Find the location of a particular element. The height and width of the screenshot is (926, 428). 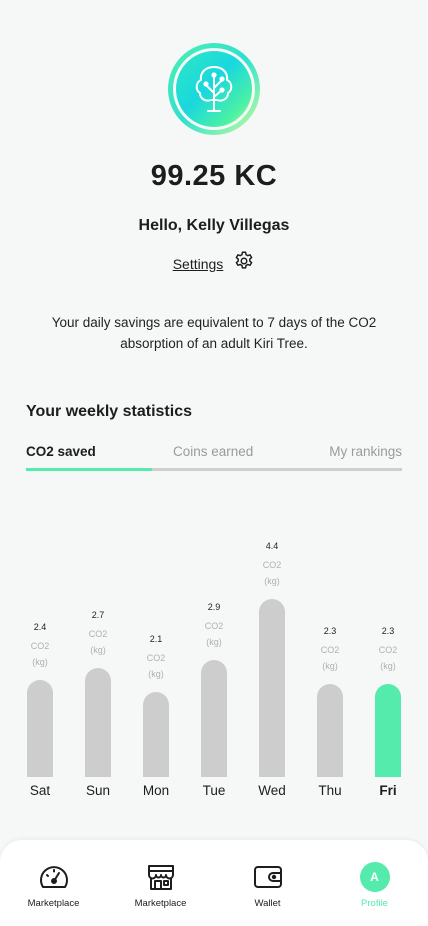

profile-icon-wrap: A is located at coordinates (374, 877).